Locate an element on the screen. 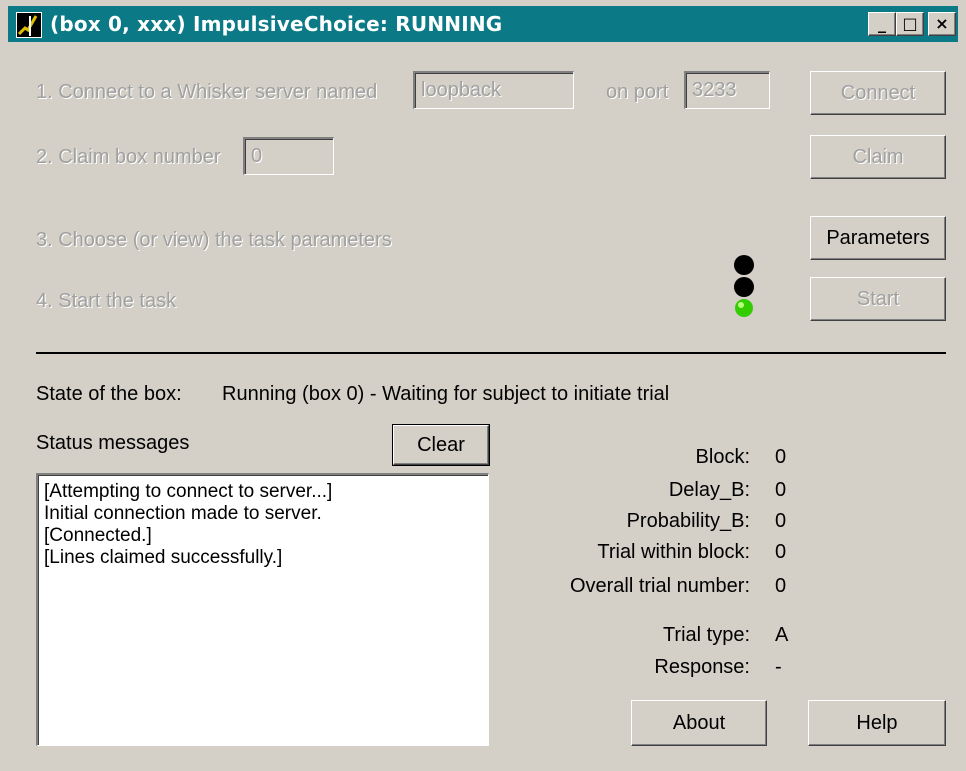  box-number-field: 0 is located at coordinates (288, 156).